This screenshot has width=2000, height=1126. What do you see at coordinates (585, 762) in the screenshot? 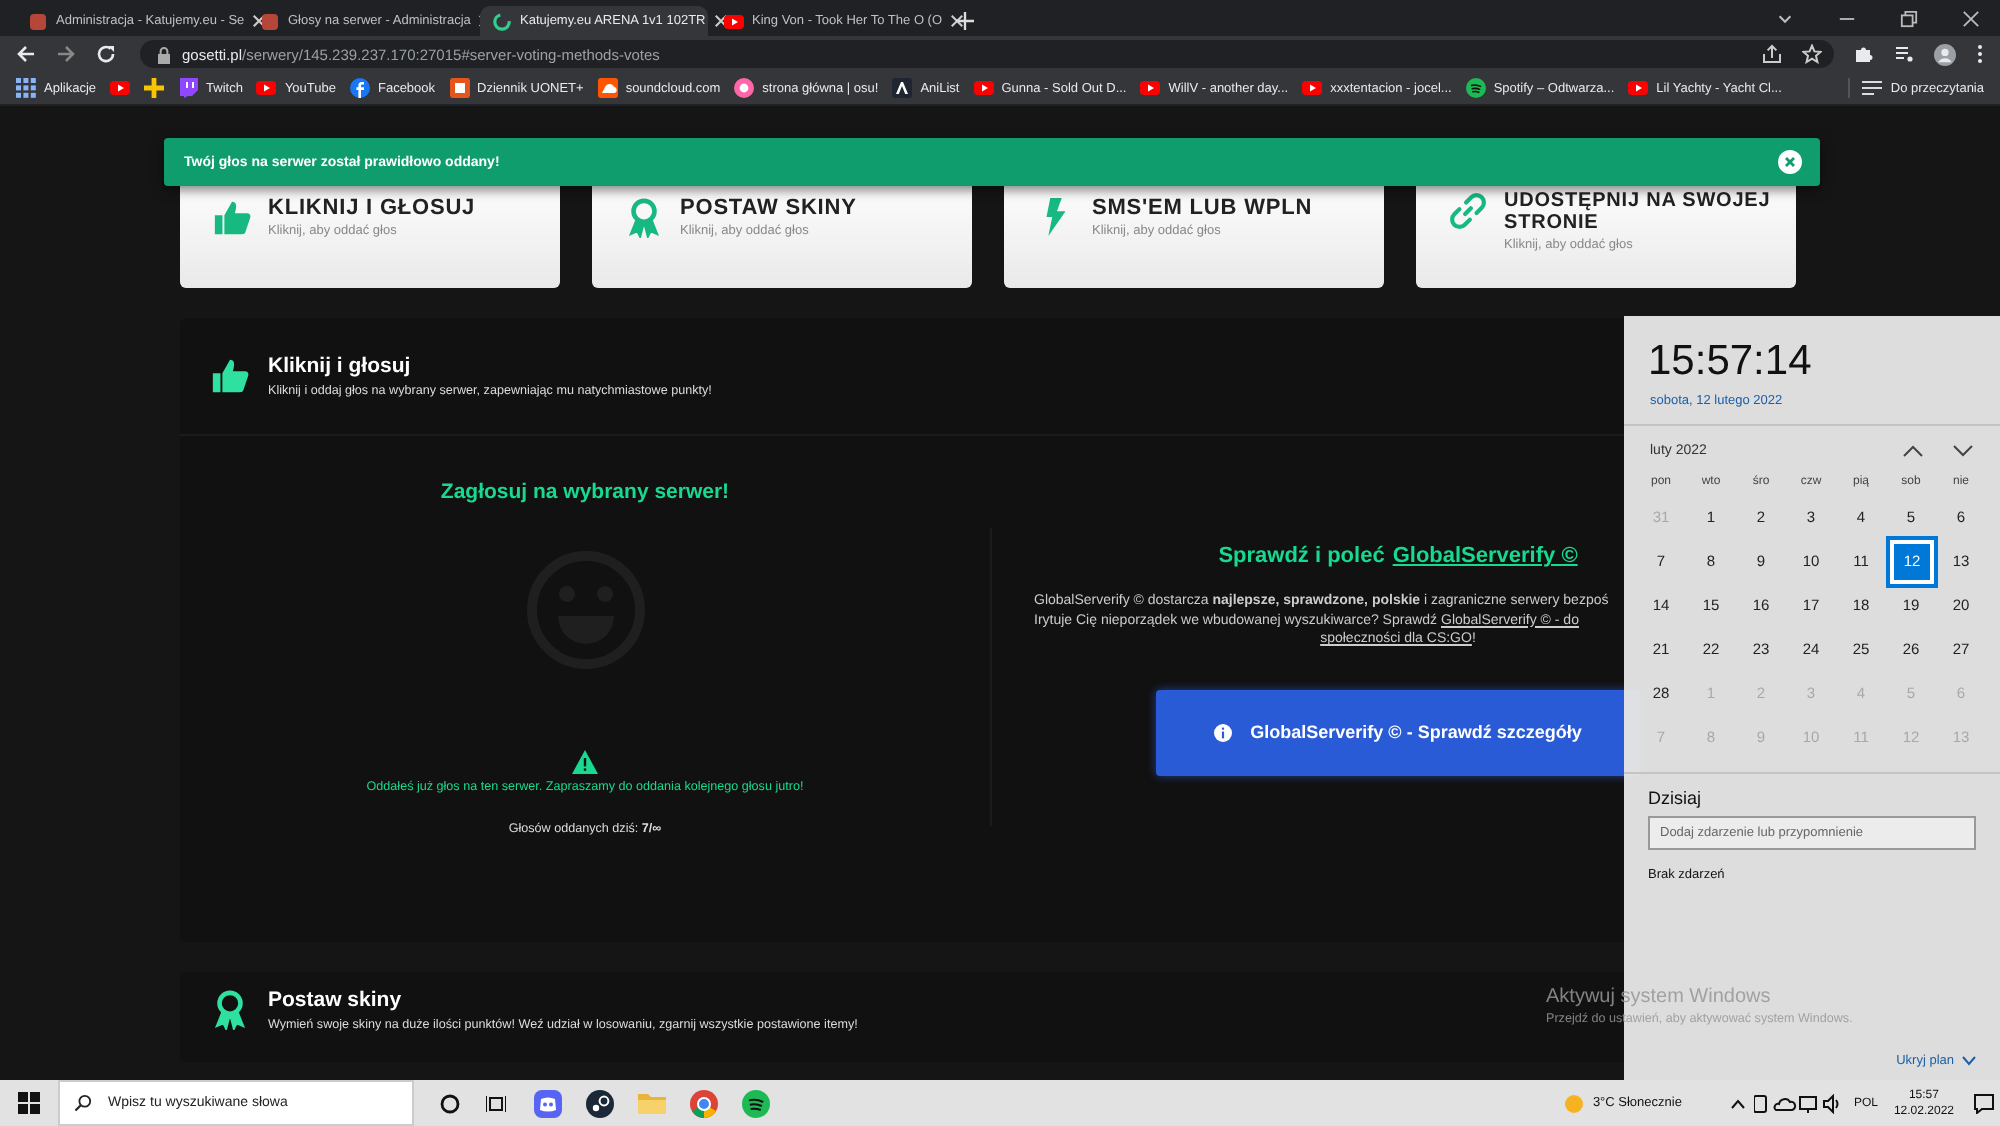
I see `warning-icon` at bounding box center [585, 762].